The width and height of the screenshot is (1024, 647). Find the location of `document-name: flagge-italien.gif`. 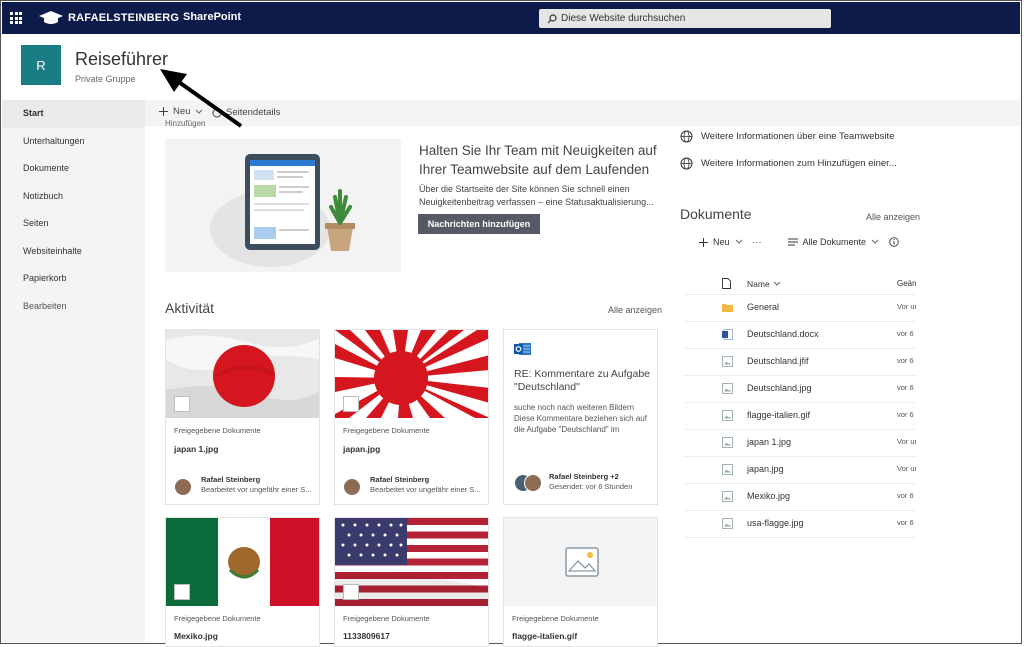

document-name: flagge-italien.gif is located at coordinates (778, 415).